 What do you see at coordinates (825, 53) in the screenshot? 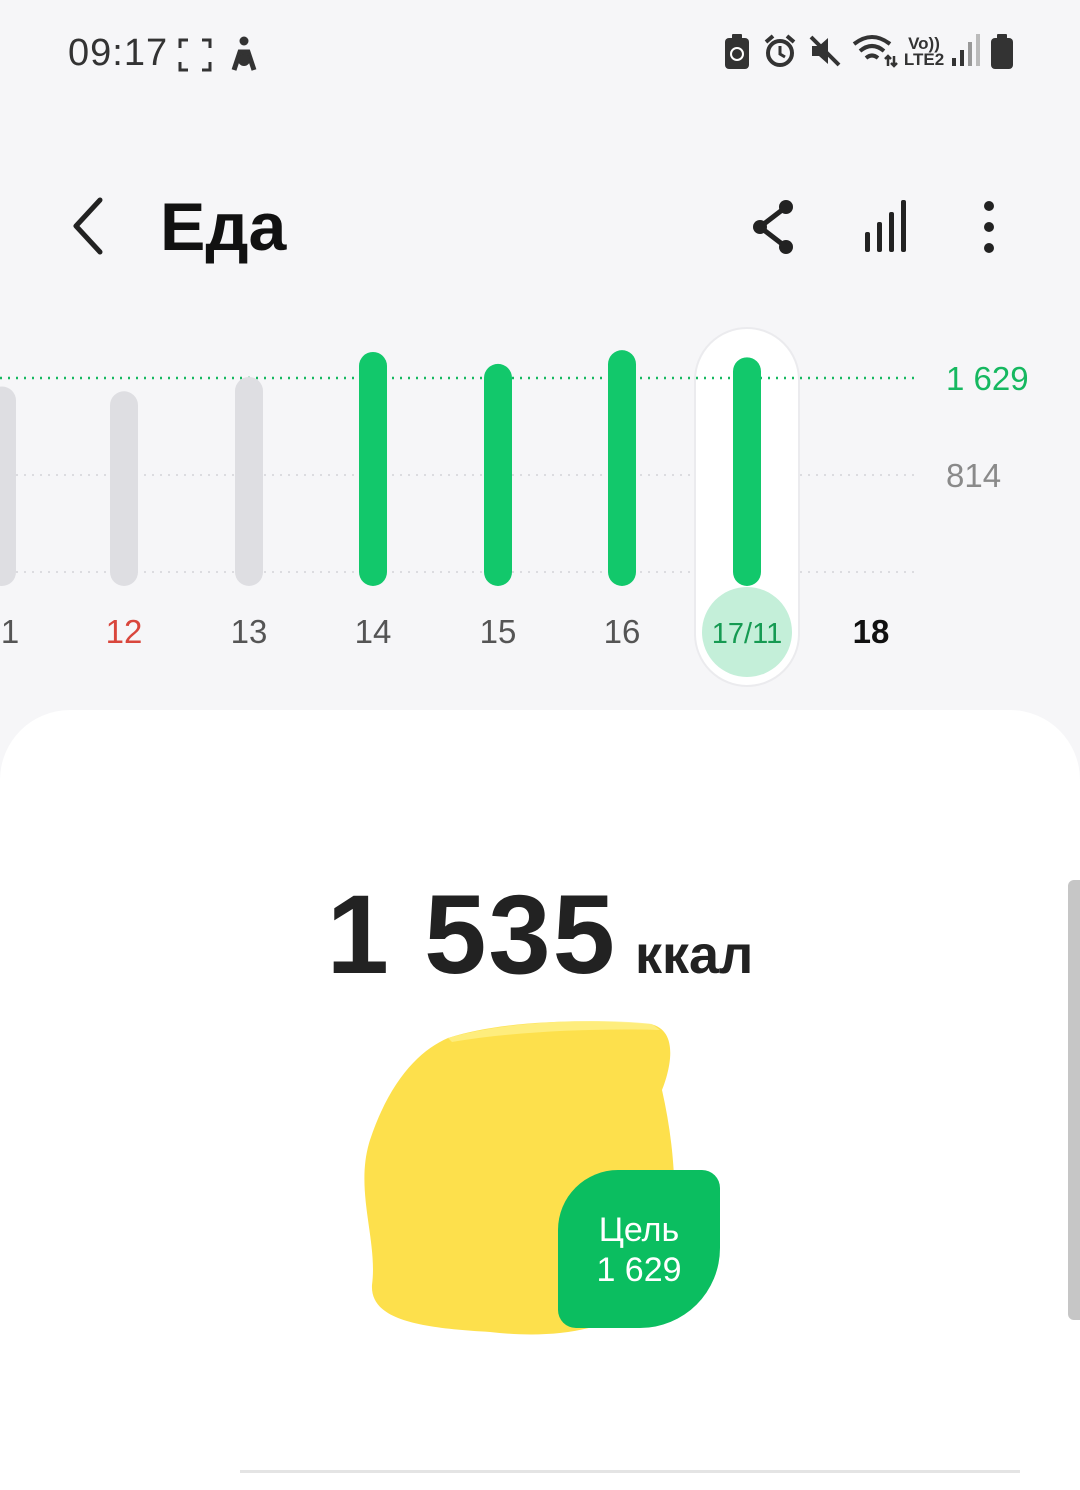
I see `mute-icon` at bounding box center [825, 53].